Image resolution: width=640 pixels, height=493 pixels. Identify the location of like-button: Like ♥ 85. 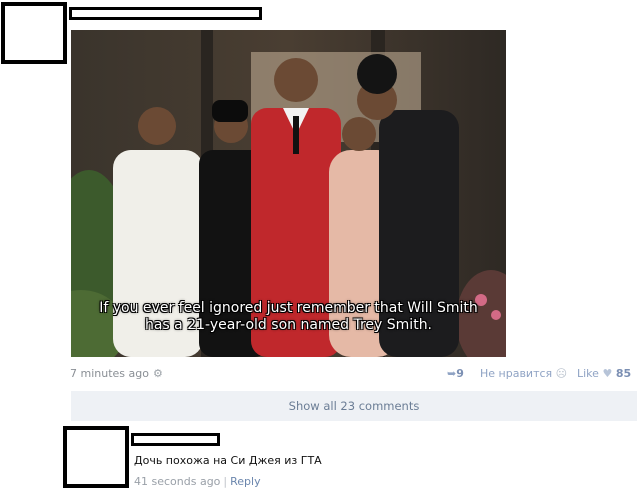
(604, 373).